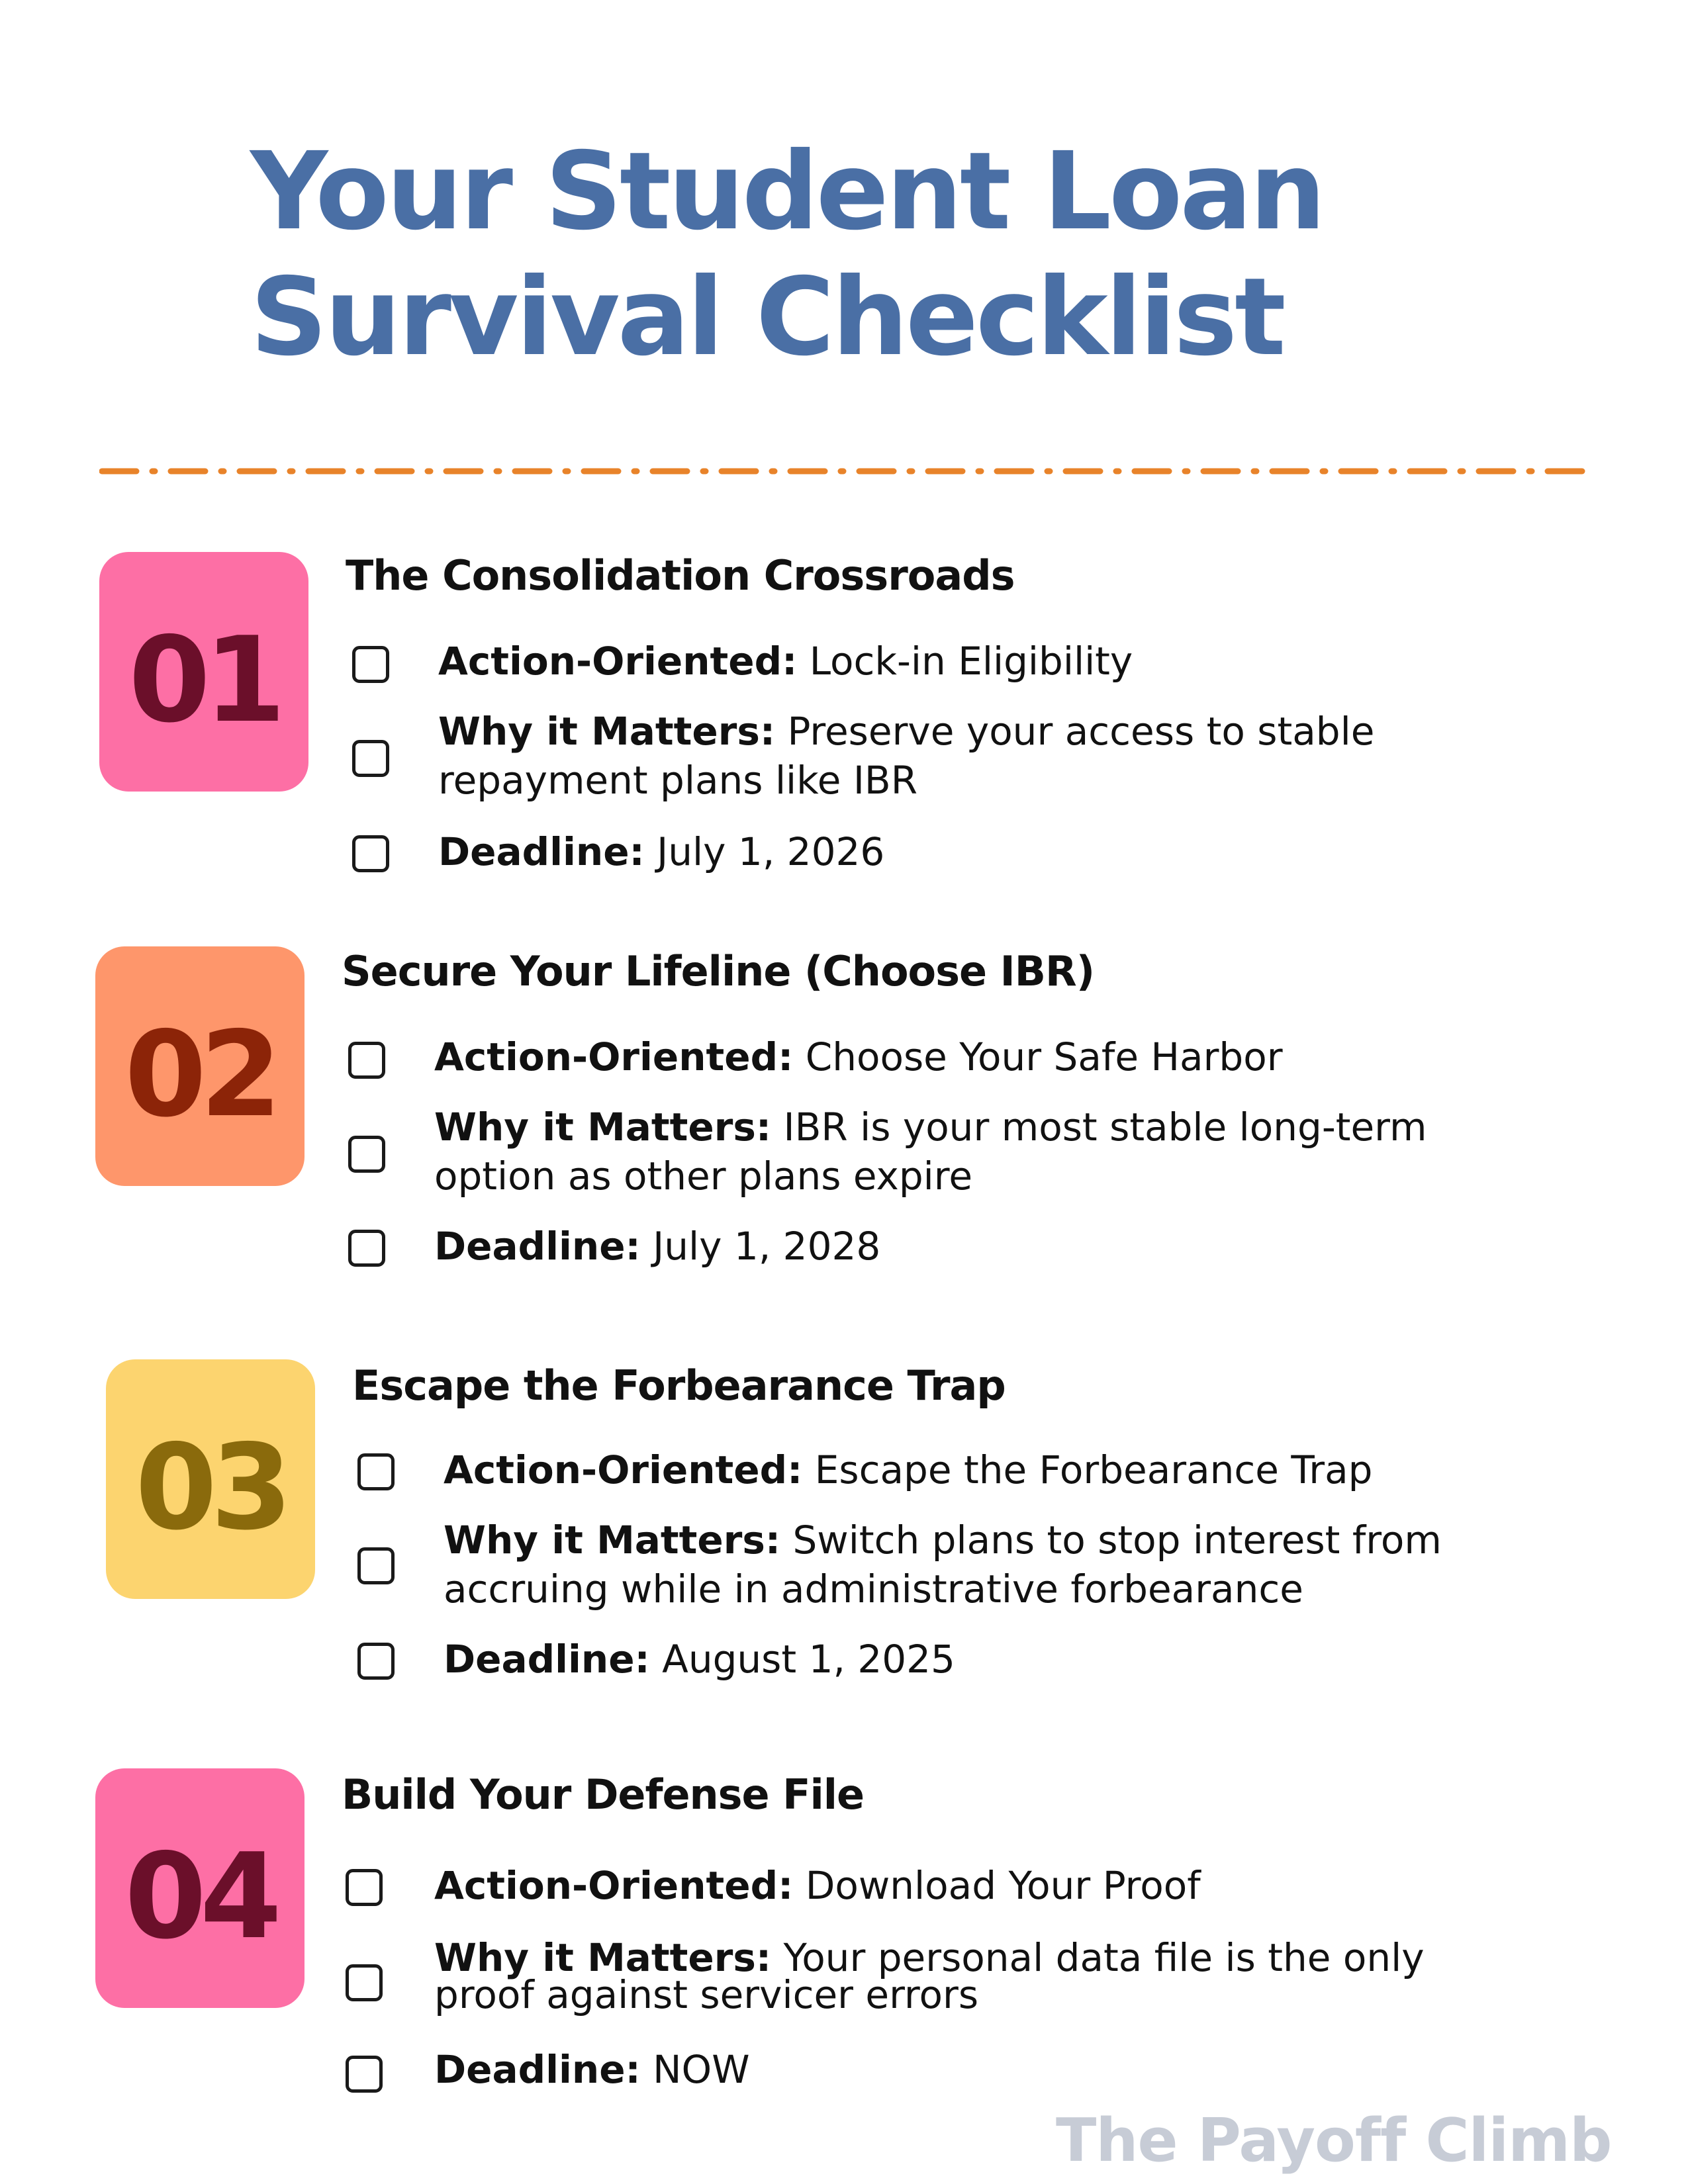 This screenshot has width=1688, height=2184. I want to click on step-number-1: 01, so click(207, 680).